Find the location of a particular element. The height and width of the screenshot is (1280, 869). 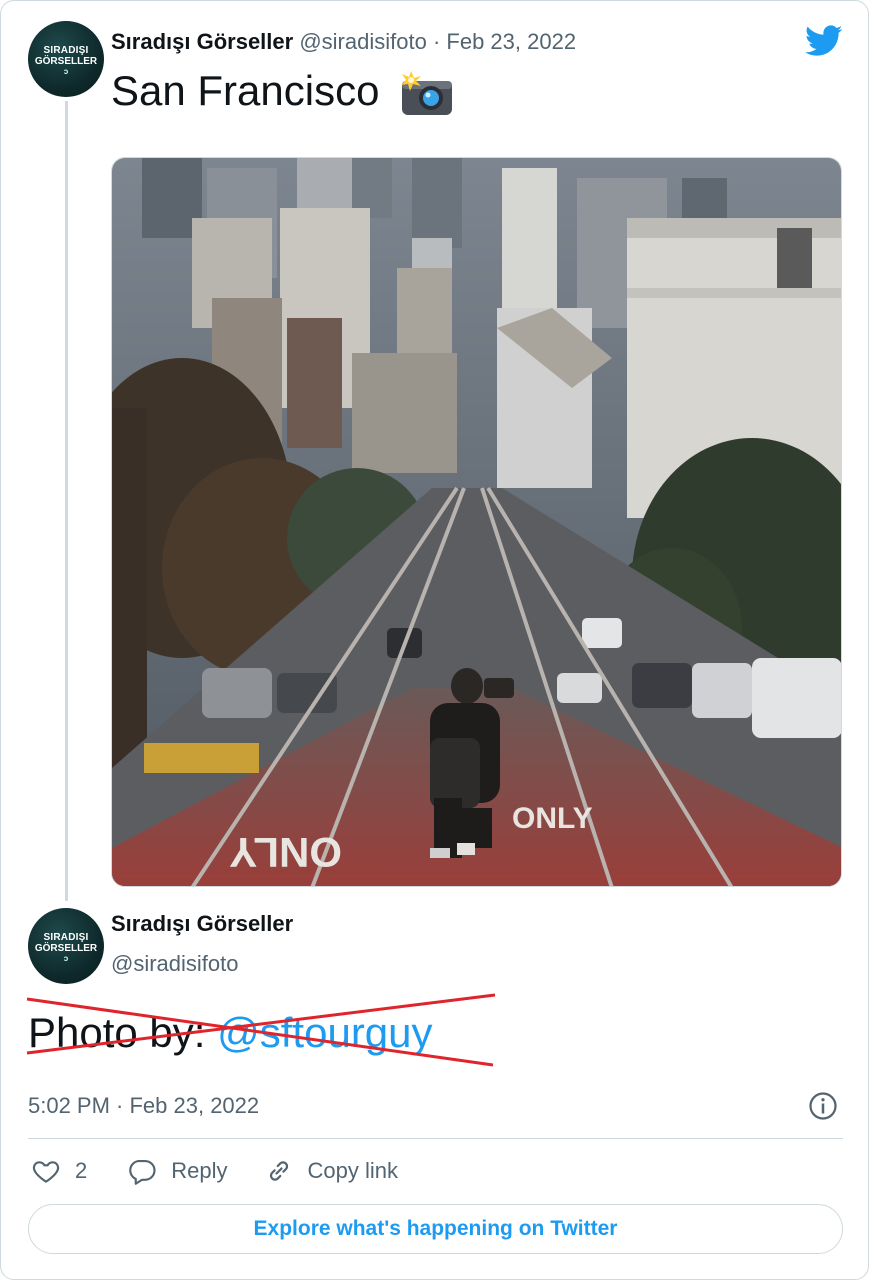

info-icon is located at coordinates (823, 1106).